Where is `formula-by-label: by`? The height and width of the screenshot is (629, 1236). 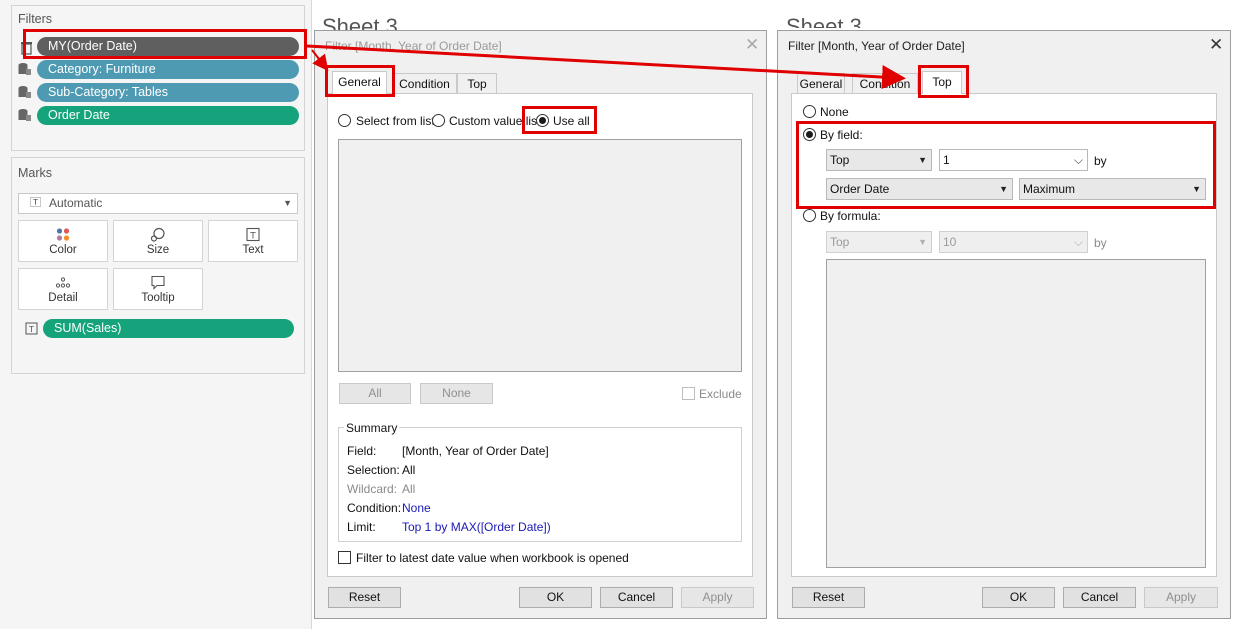
formula-by-label: by is located at coordinates (1100, 243).